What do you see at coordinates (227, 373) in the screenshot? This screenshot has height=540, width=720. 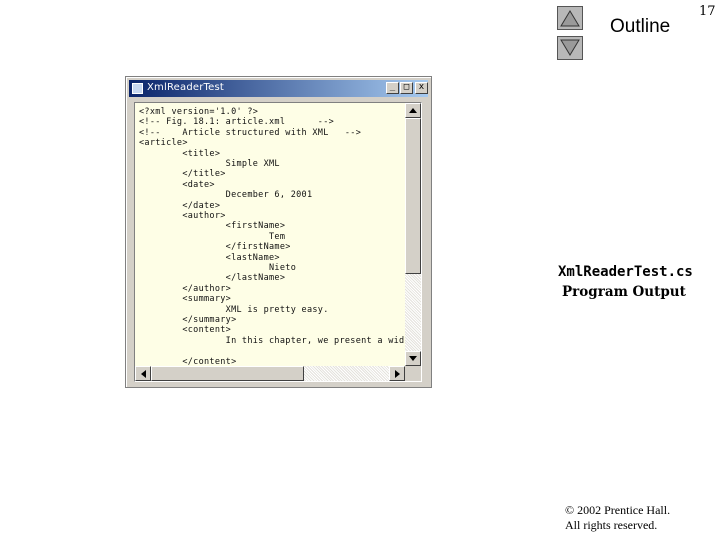 I see `horizontal-scroll-thumb` at bounding box center [227, 373].